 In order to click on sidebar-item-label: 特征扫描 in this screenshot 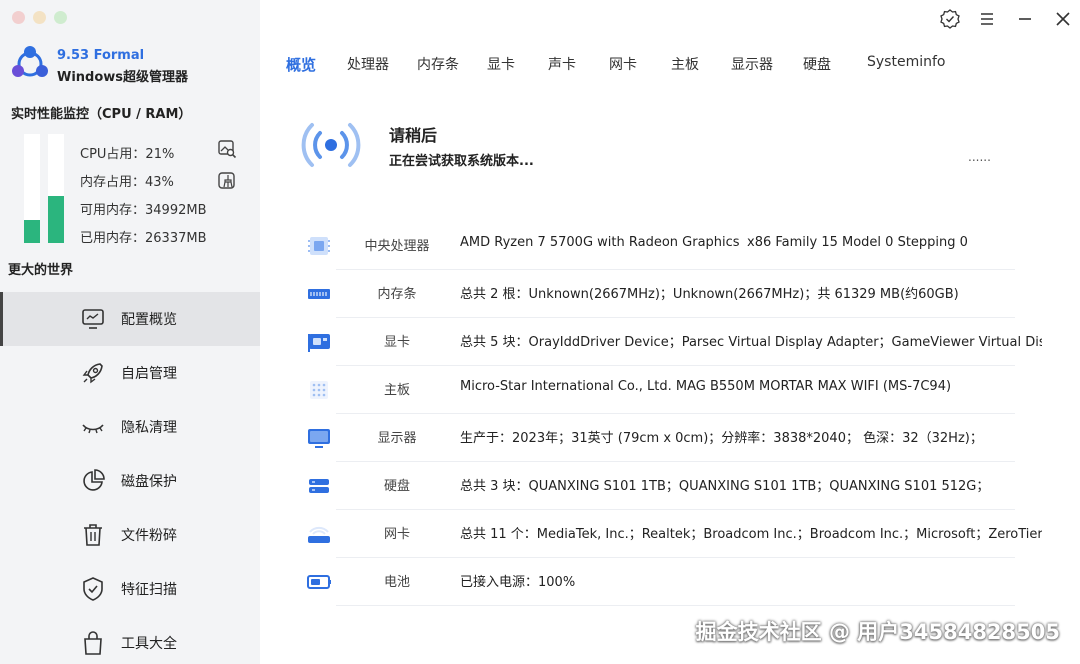, I will do `click(149, 590)`.